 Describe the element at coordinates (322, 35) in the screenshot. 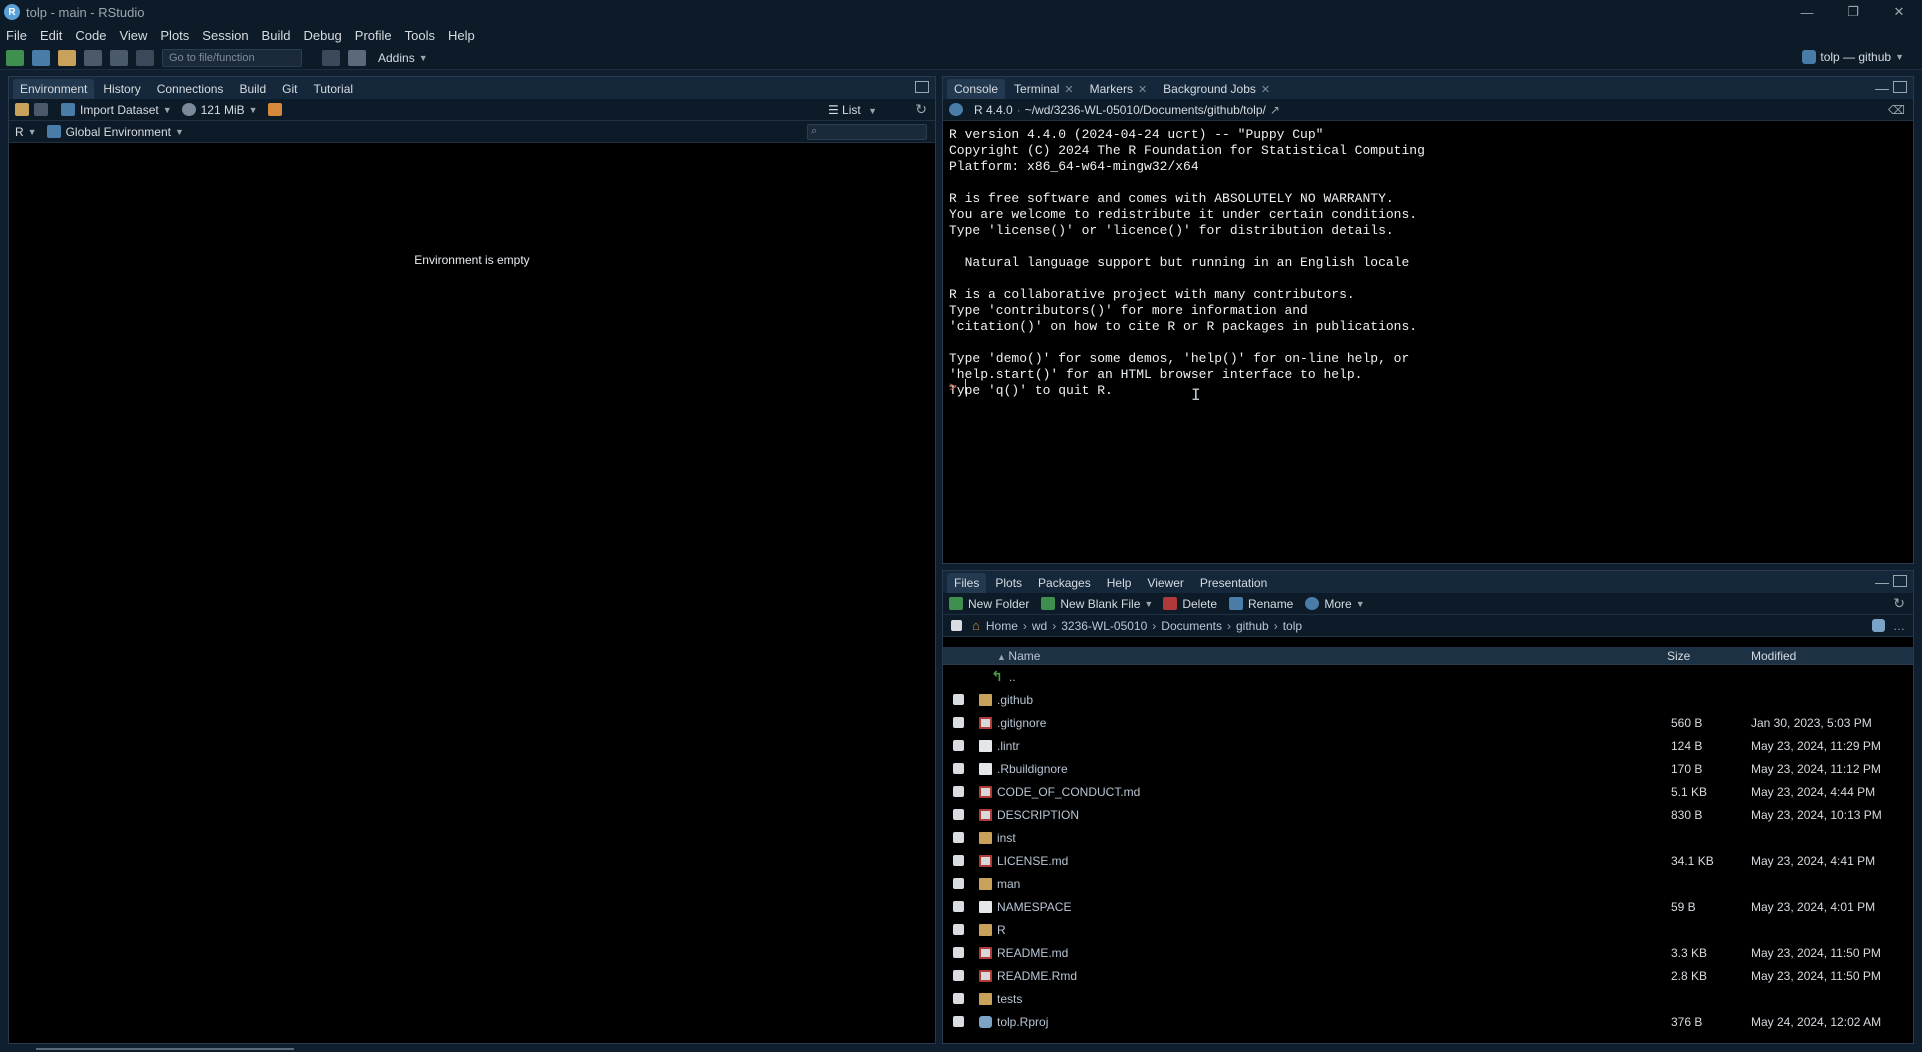

I see `menu-debug: Debug` at that location.